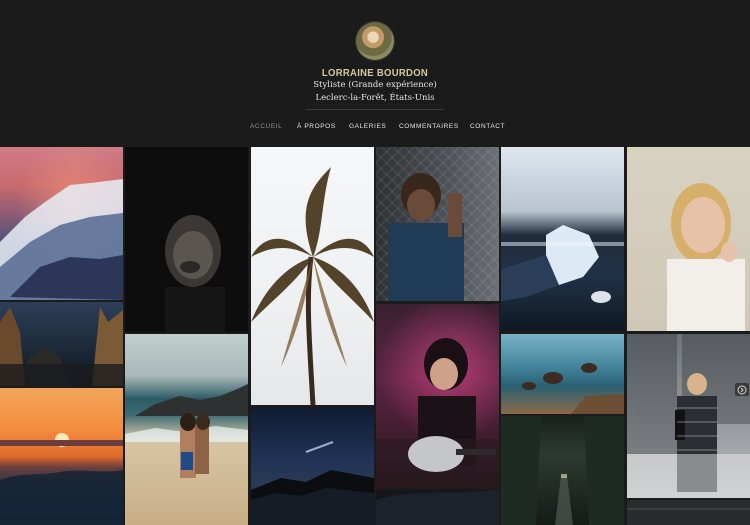 The height and width of the screenshot is (525, 750). What do you see at coordinates (312, 466) in the screenshot?
I see `photo-comet-night` at bounding box center [312, 466].